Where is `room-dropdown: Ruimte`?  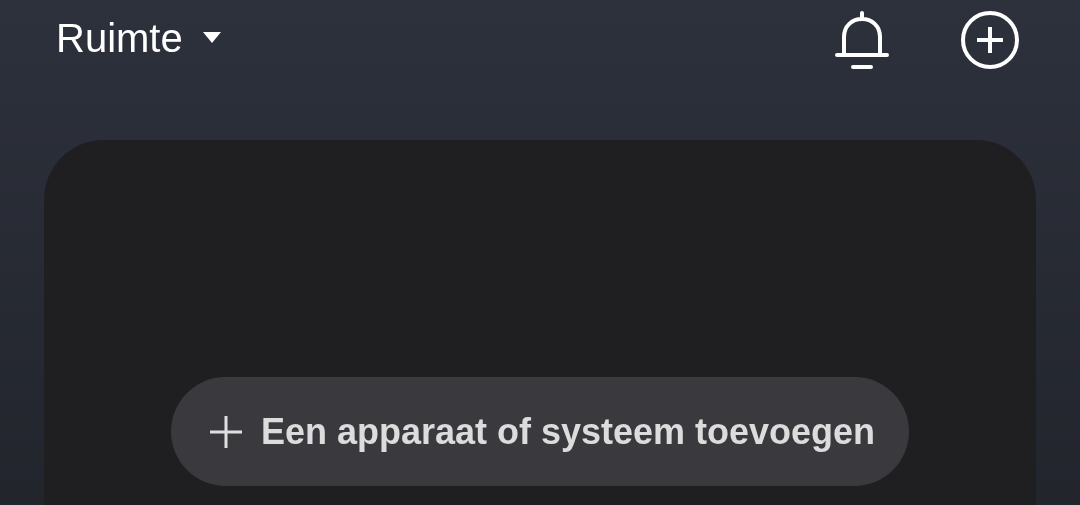
room-dropdown: Ruimte is located at coordinates (138, 38).